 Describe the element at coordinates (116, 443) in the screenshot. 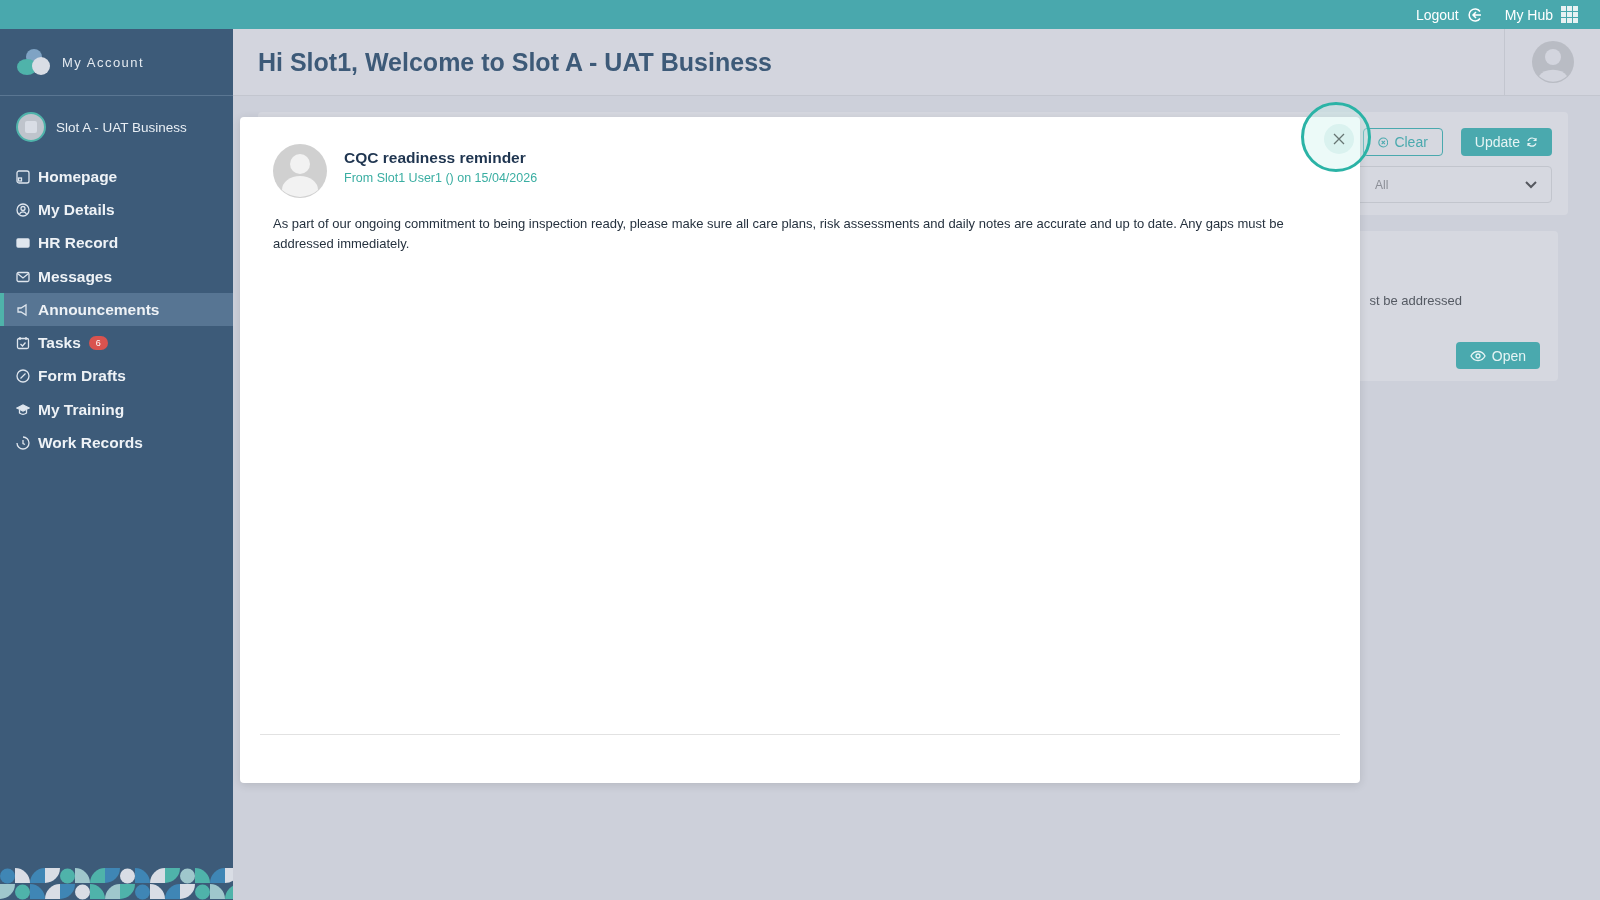

I see `nav-item: Work Records` at that location.